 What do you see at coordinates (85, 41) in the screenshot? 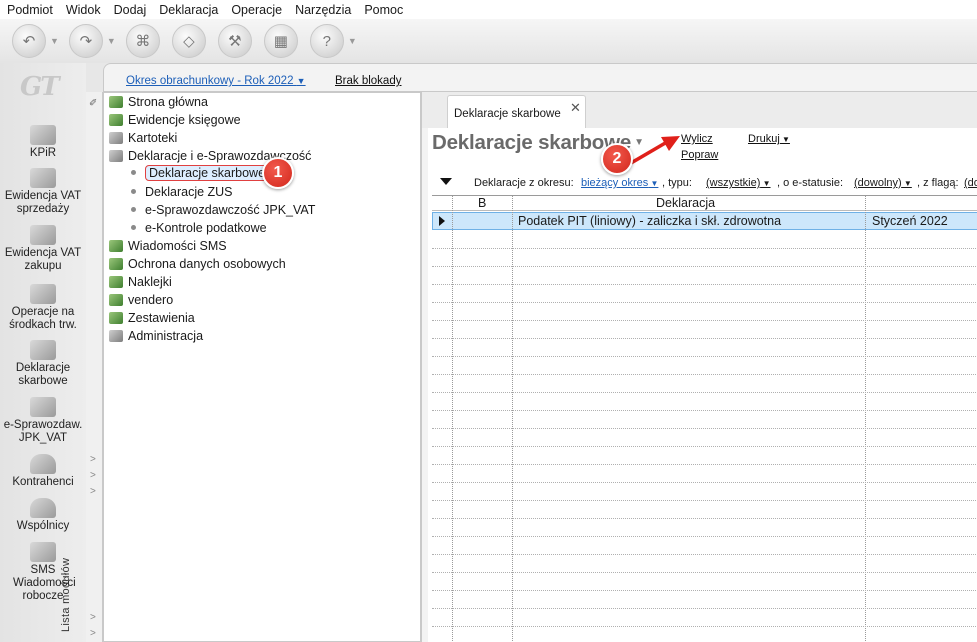
I see `forward-icon: ↷` at bounding box center [85, 41].